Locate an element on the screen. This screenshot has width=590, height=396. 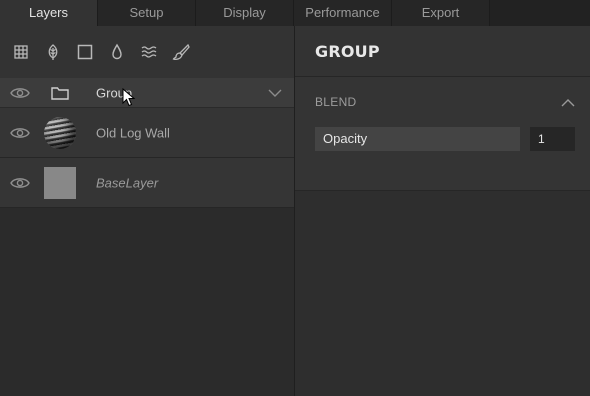
properties-header: GROUP is located at coordinates (442, 51).